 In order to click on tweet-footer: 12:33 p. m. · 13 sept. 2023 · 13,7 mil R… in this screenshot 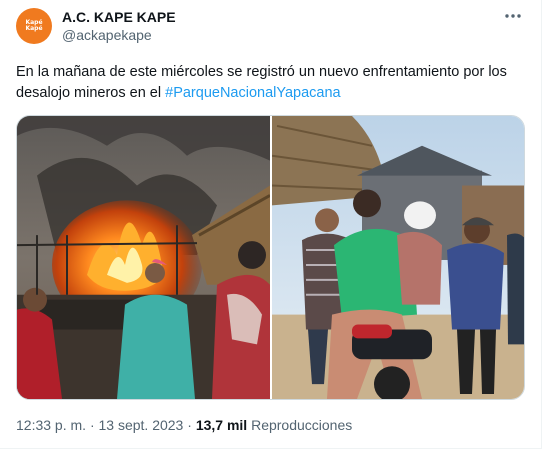, I will do `click(184, 425)`.